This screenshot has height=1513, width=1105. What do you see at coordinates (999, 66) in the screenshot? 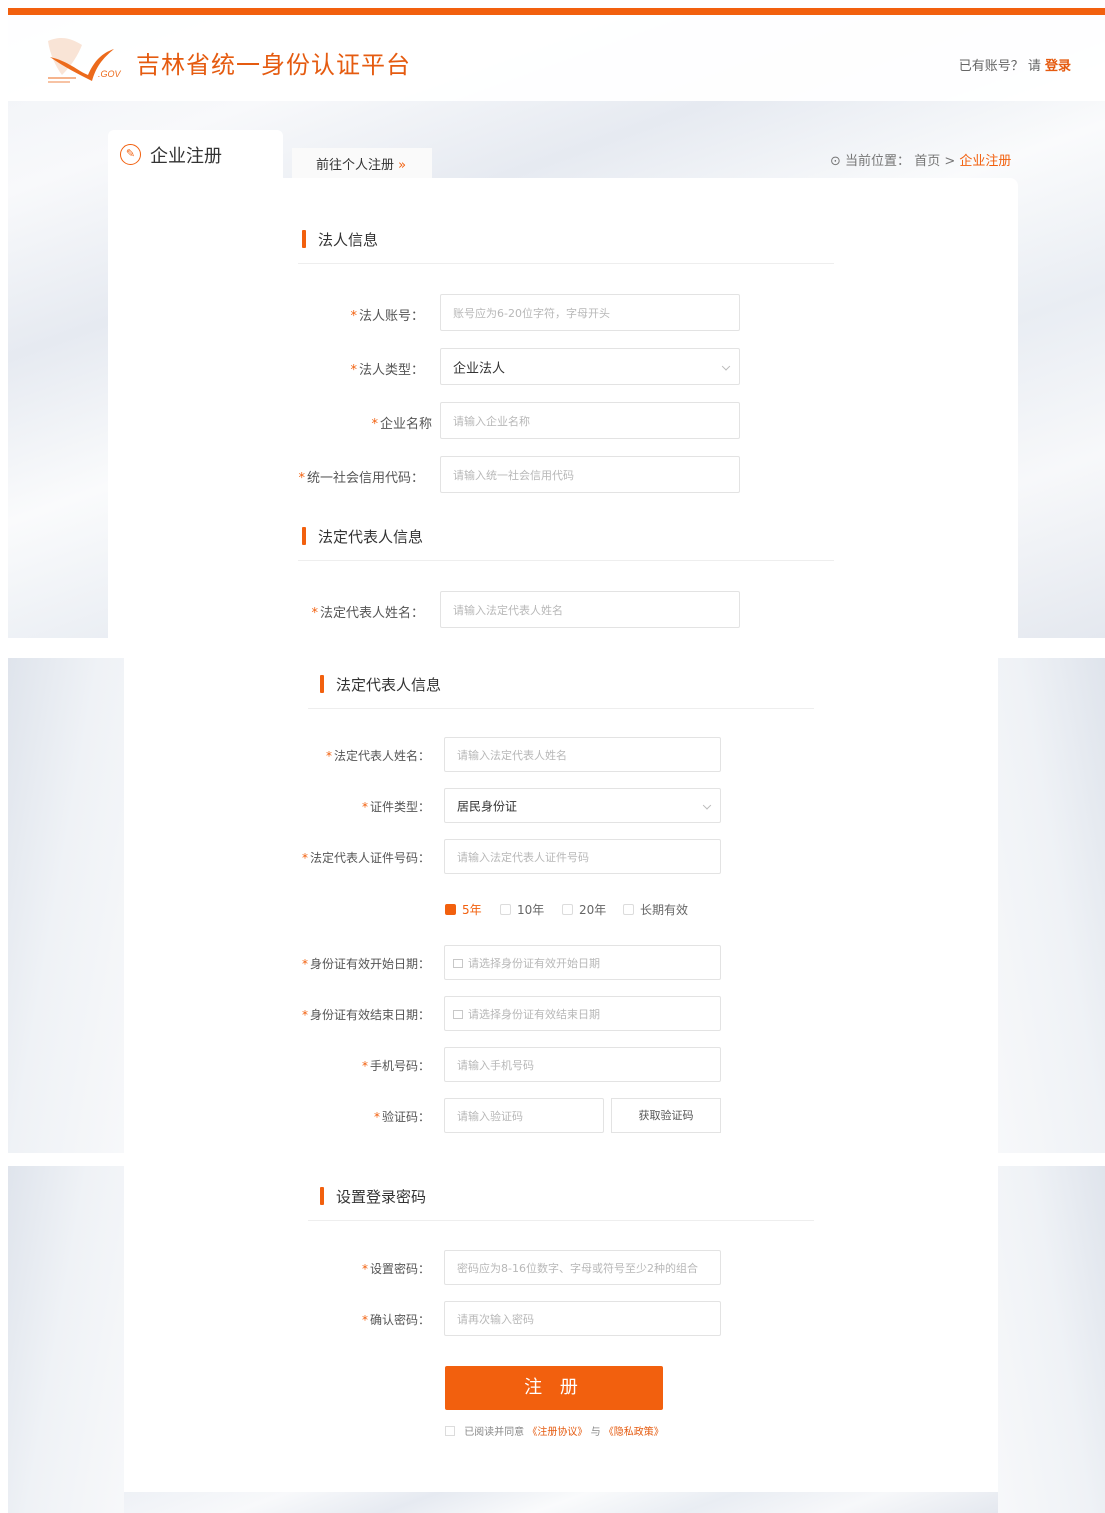
I see `login-hint-text: 已有账号？ 请` at bounding box center [999, 66].